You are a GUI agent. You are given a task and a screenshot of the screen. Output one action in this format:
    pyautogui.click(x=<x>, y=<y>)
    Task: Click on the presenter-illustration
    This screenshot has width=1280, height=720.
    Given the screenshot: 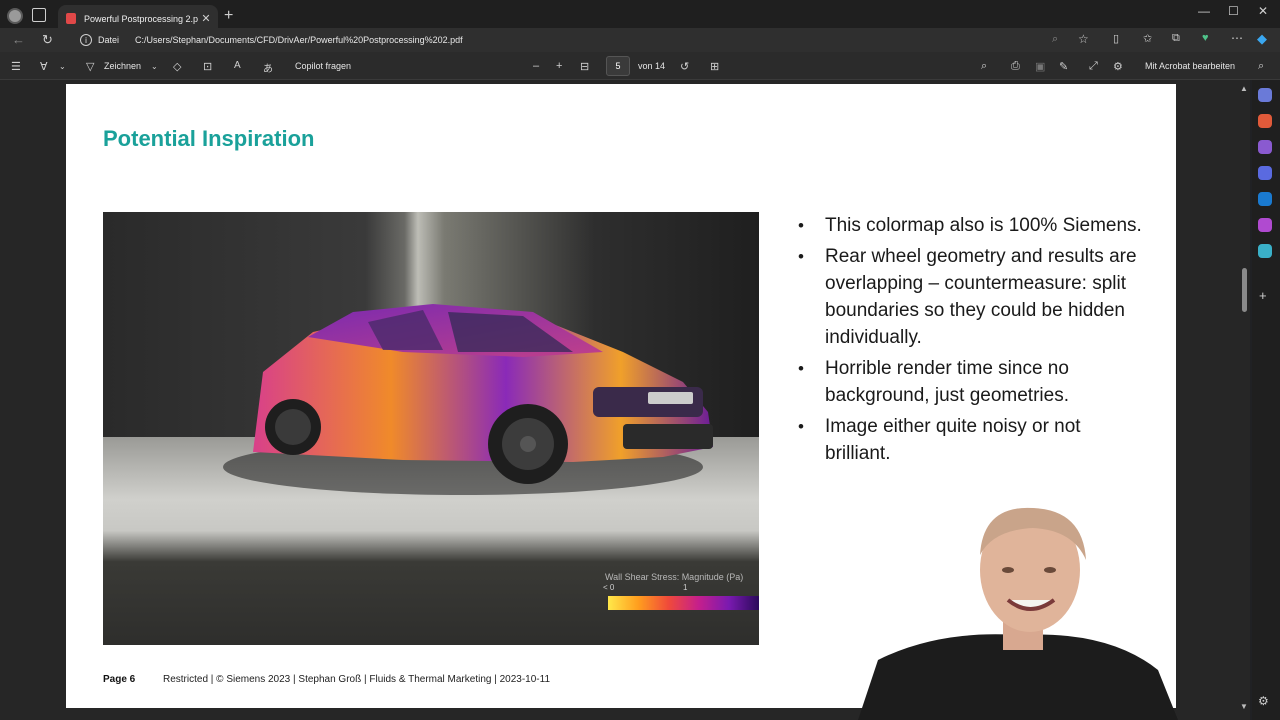 What is the action you would take?
    pyautogui.click(x=1018, y=613)
    